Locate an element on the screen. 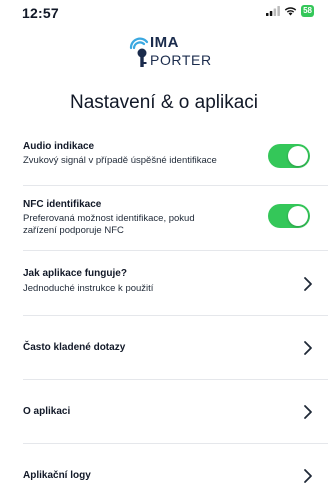  setting-nfc-label: NFC identifikace is located at coordinates (62, 204).